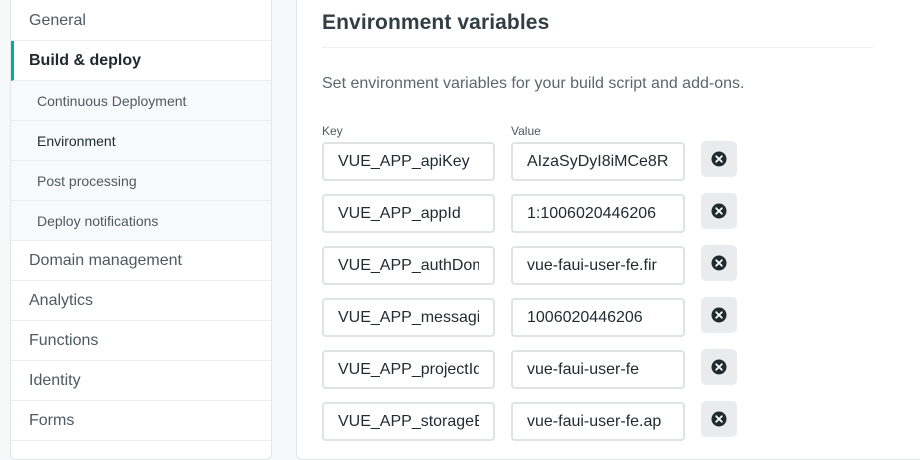  Describe the element at coordinates (597, 47) in the screenshot. I see `title-divider` at that location.